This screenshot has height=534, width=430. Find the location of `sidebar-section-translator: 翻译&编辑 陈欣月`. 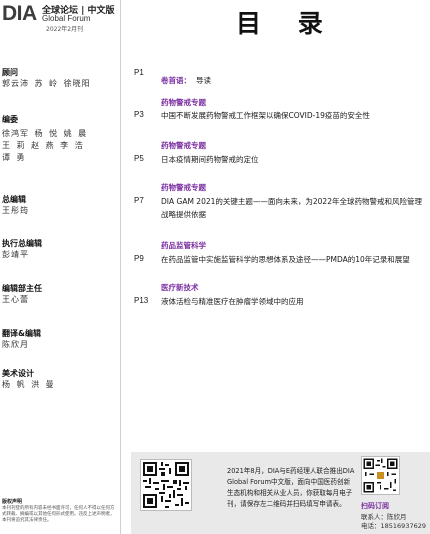

sidebar-section-translator: 翻译&编辑 陈欣月 is located at coordinates (60, 339).